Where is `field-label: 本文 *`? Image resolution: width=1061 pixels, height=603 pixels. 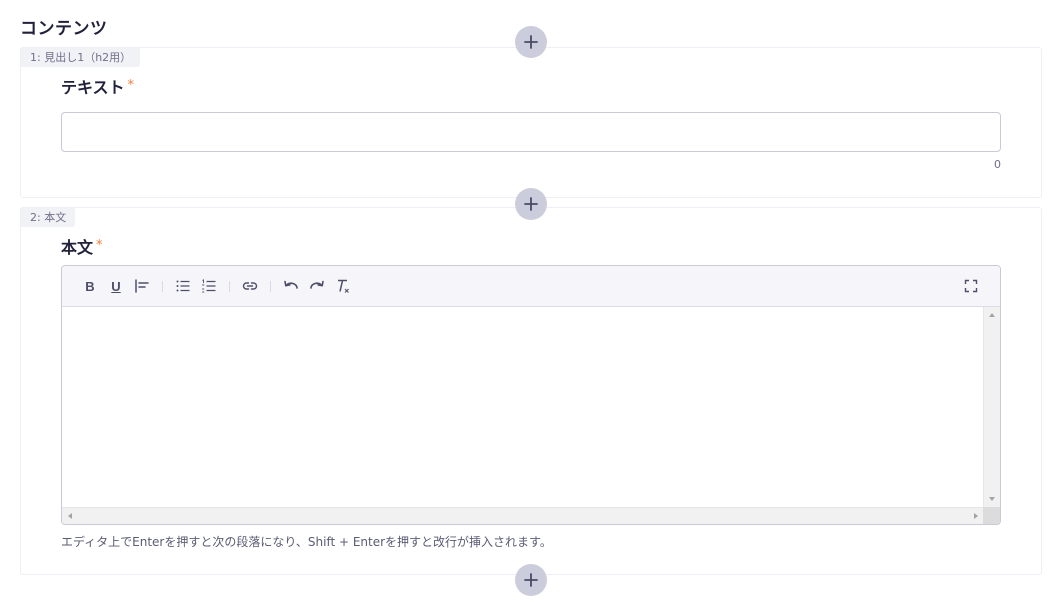 field-label: 本文 * is located at coordinates (82, 246).